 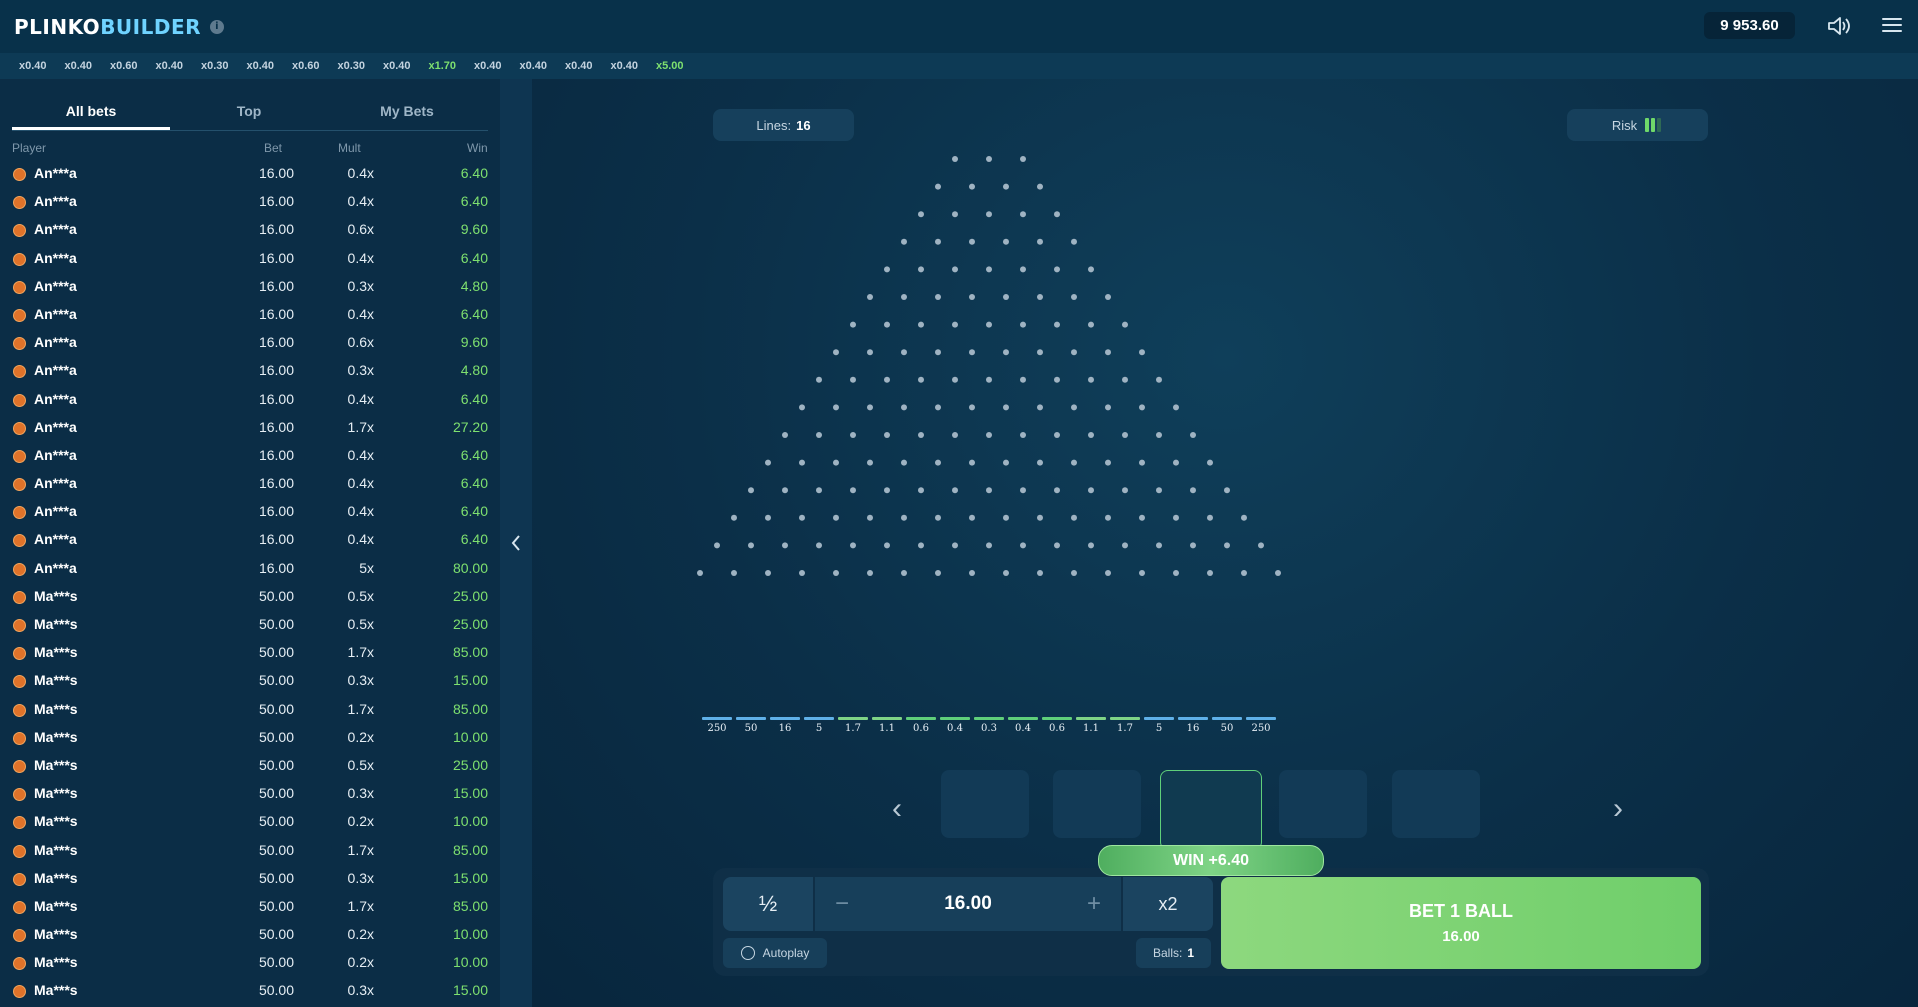 I want to click on autoplay-button: Autoplay, so click(x=775, y=953).